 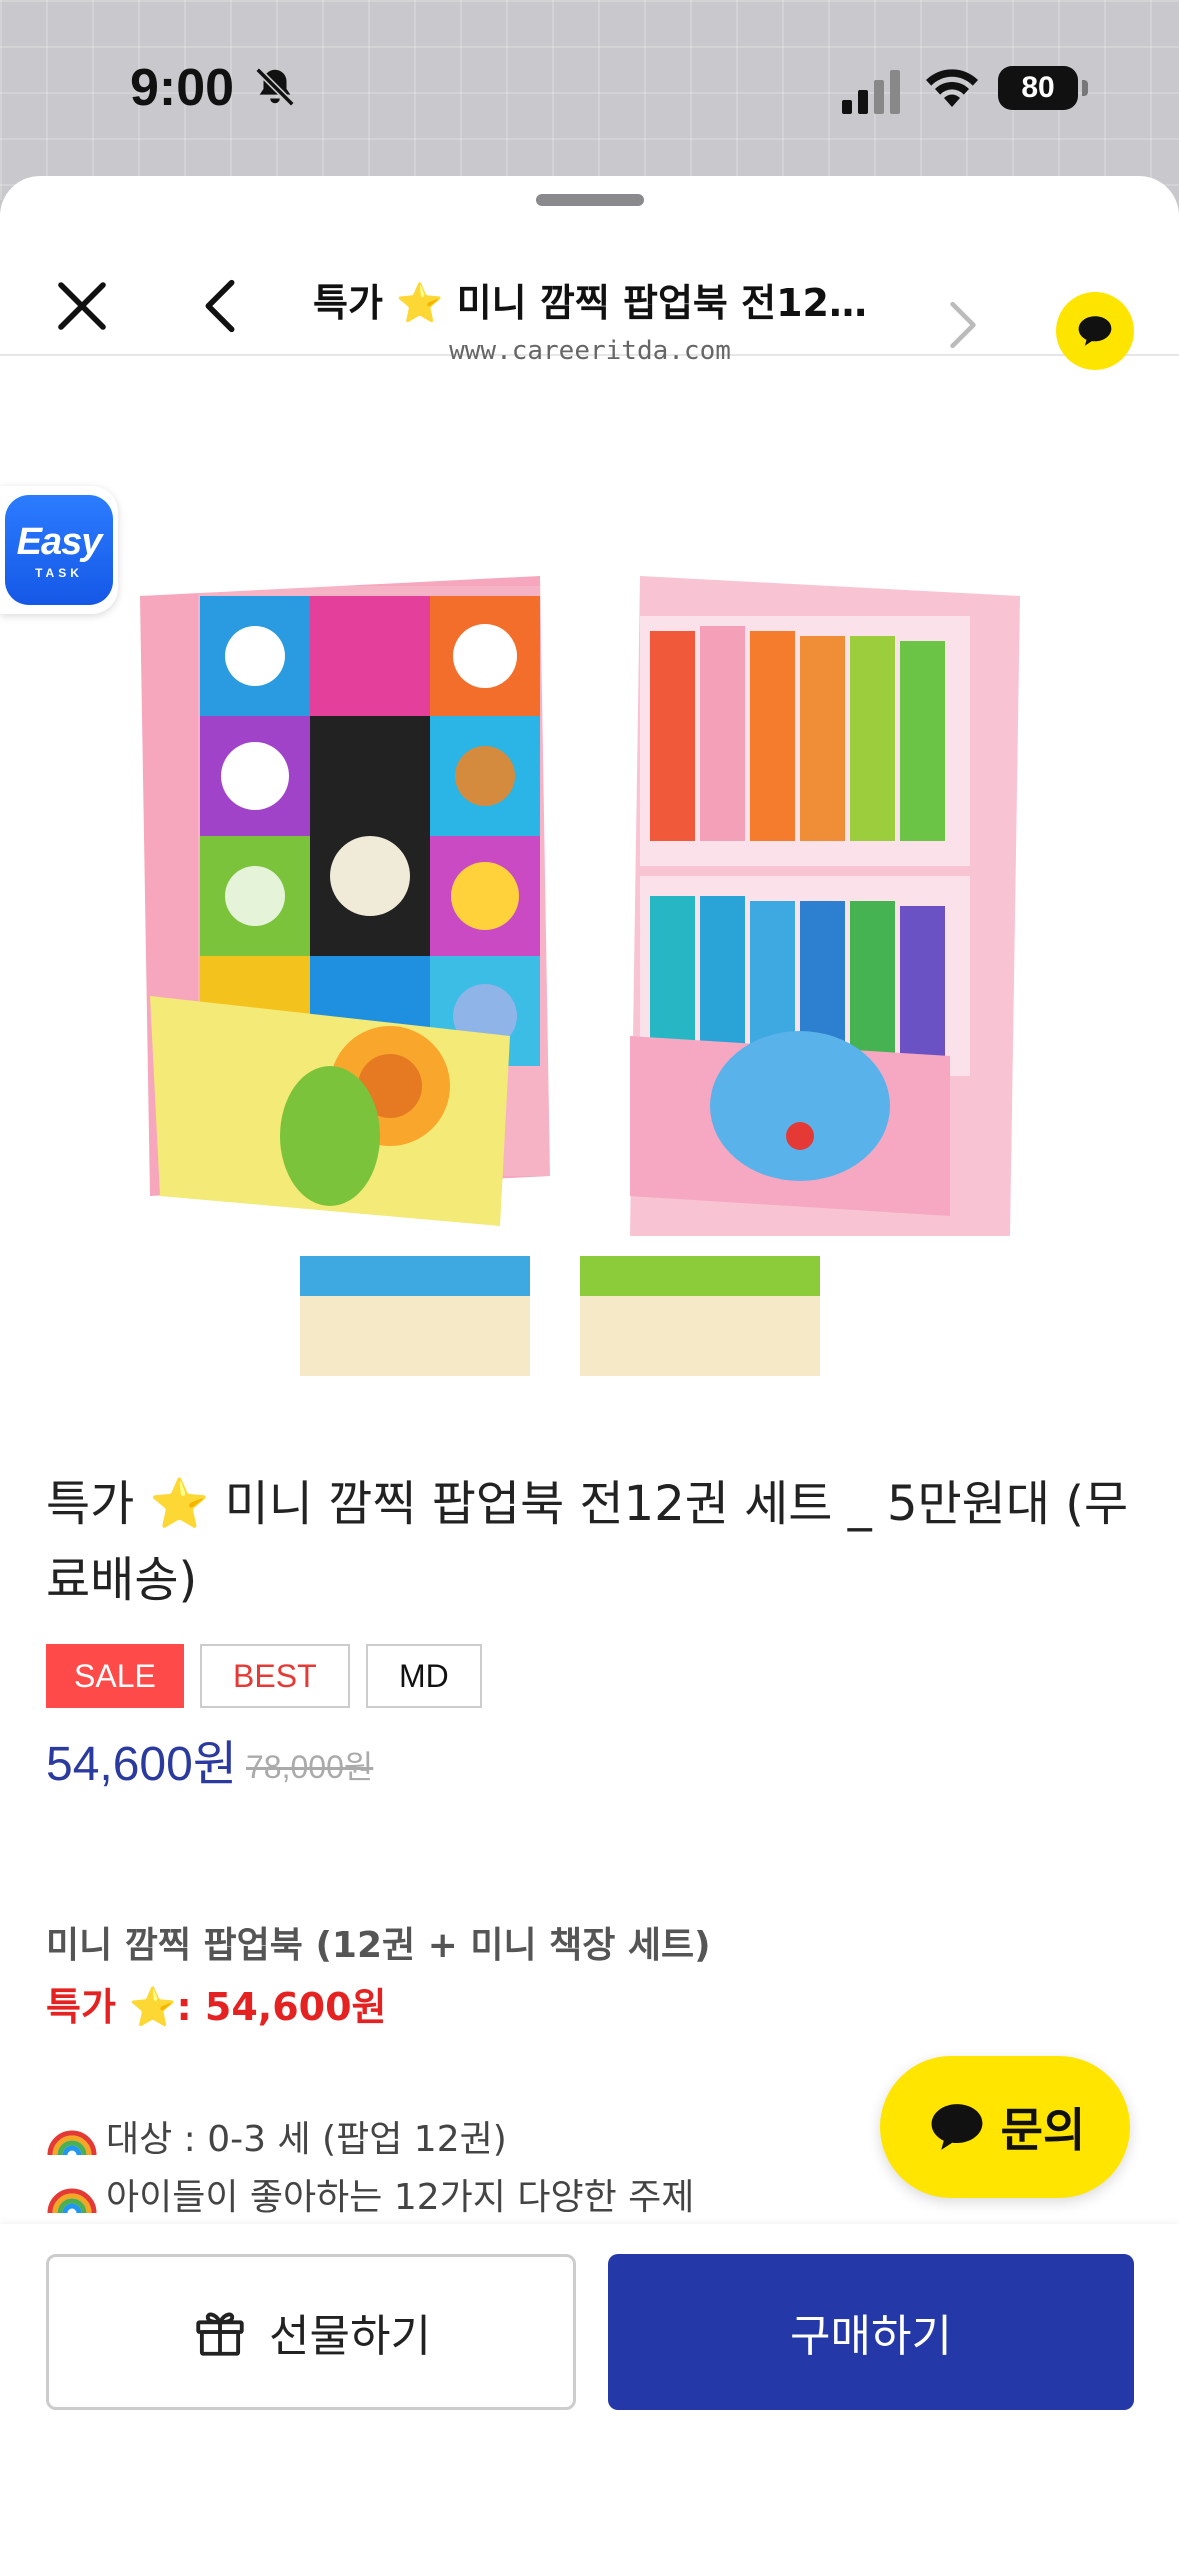 I want to click on bottom-action-bar: 선물하기 구매하기, so click(x=589, y=2390).